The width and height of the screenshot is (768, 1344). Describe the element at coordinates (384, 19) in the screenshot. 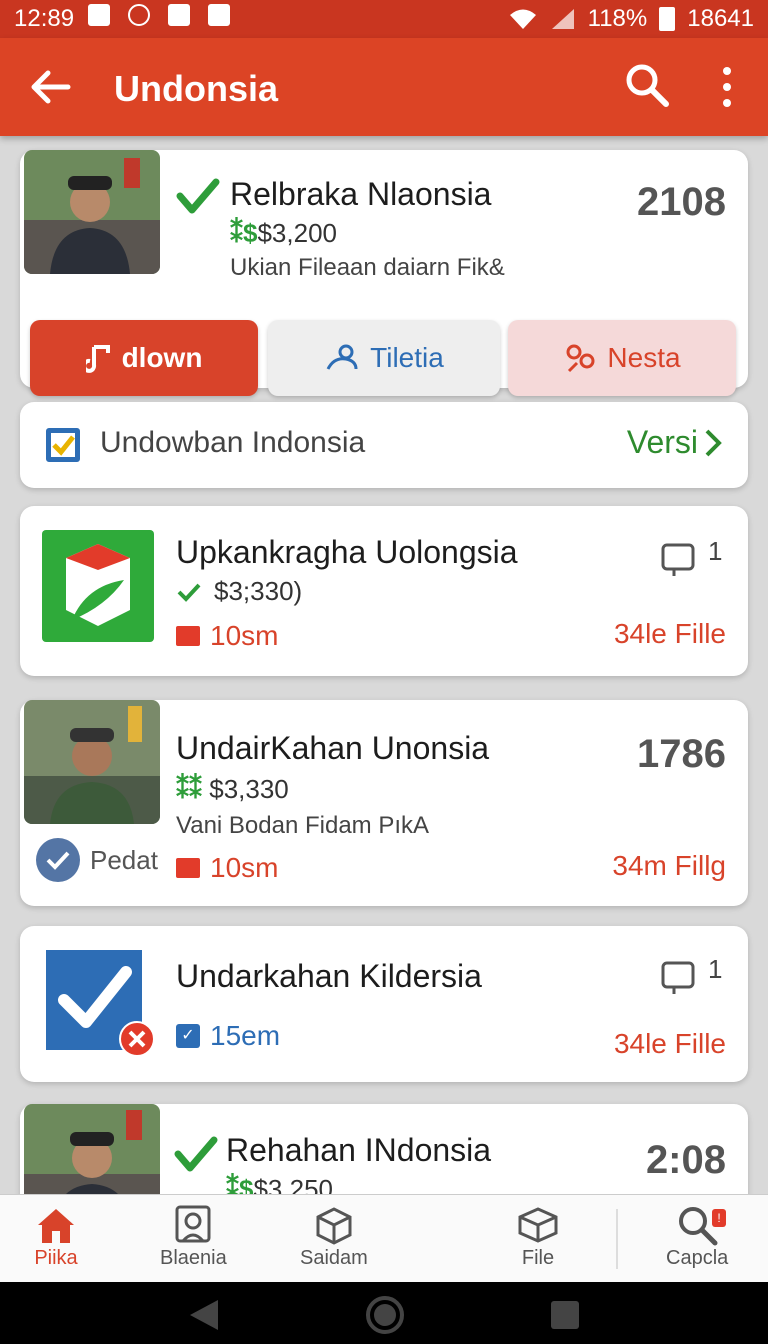

I see `status-bar: 12:89 118% 18641` at that location.